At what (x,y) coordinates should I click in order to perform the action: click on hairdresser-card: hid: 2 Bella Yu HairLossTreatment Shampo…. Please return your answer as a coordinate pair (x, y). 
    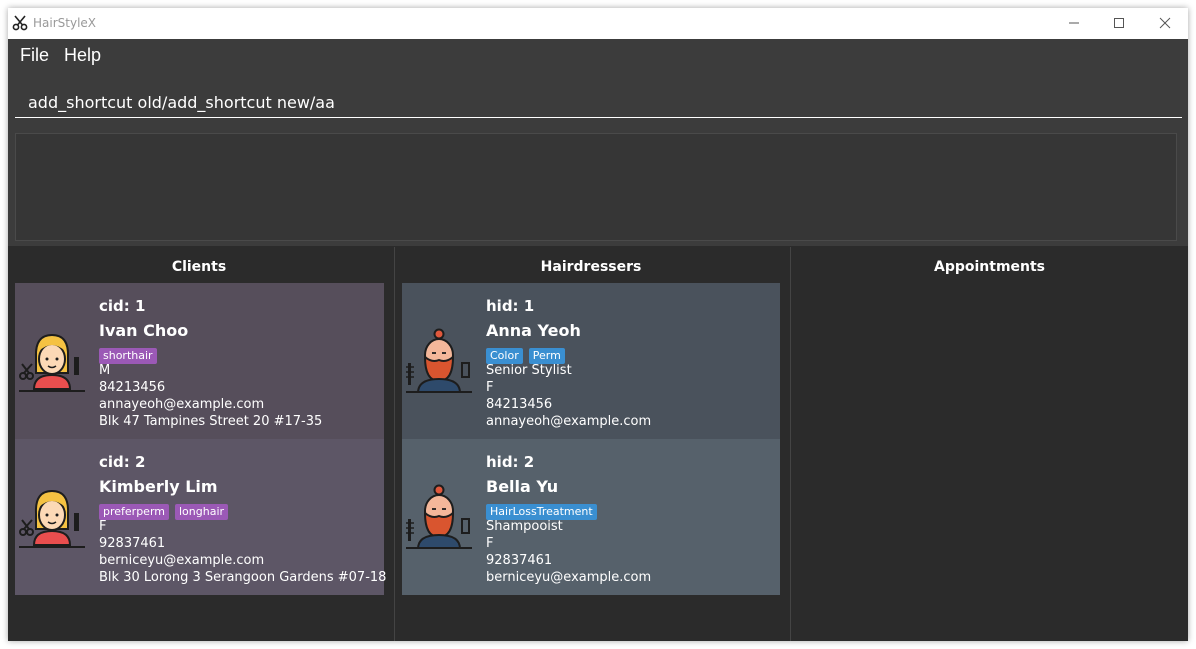
    Looking at the image, I should click on (591, 517).